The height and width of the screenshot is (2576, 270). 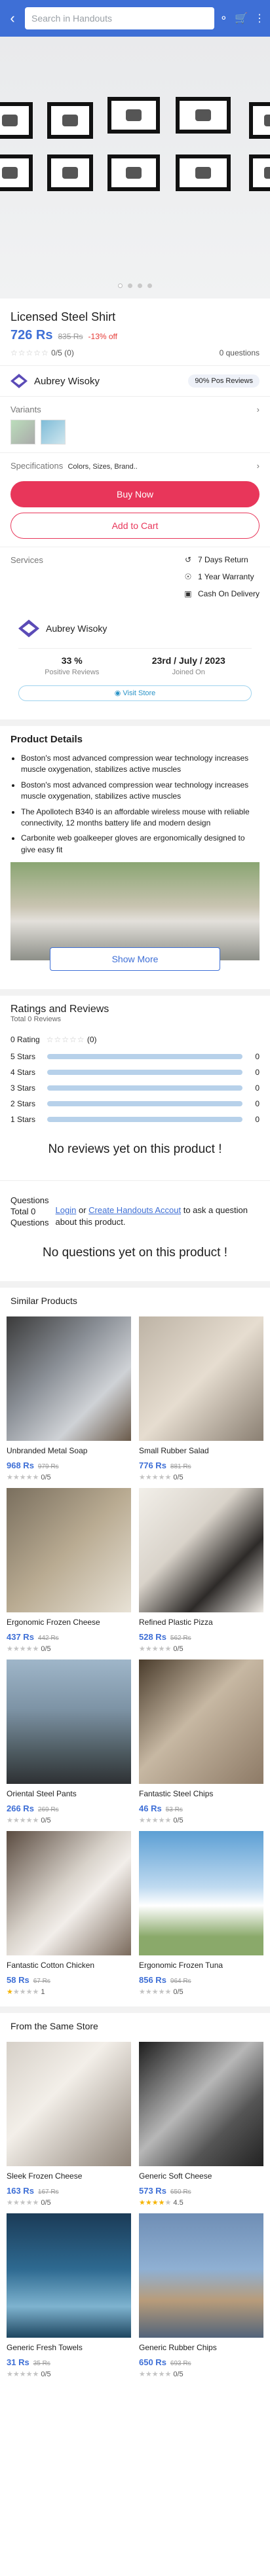 What do you see at coordinates (41, 1981) in the screenshot?
I see `old-price: 67 Rs` at bounding box center [41, 1981].